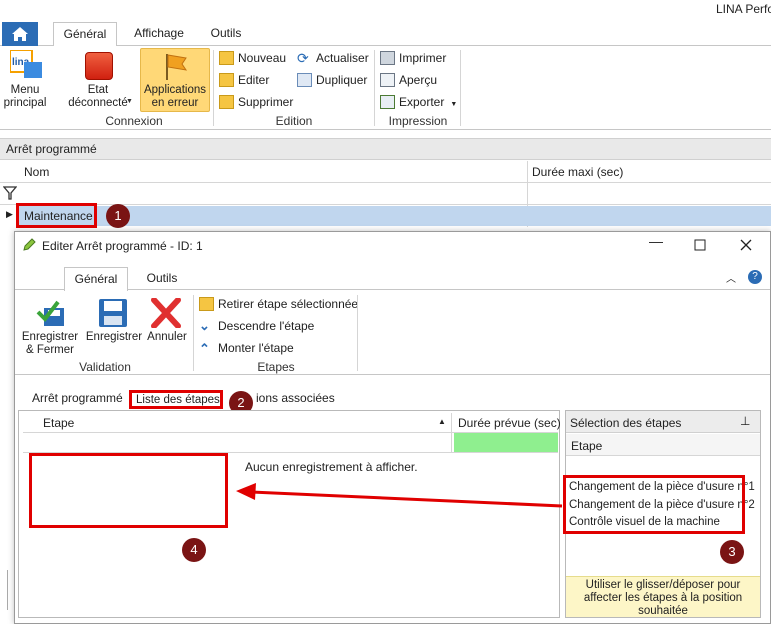  I want to click on tab-general: Général, so click(85, 34).